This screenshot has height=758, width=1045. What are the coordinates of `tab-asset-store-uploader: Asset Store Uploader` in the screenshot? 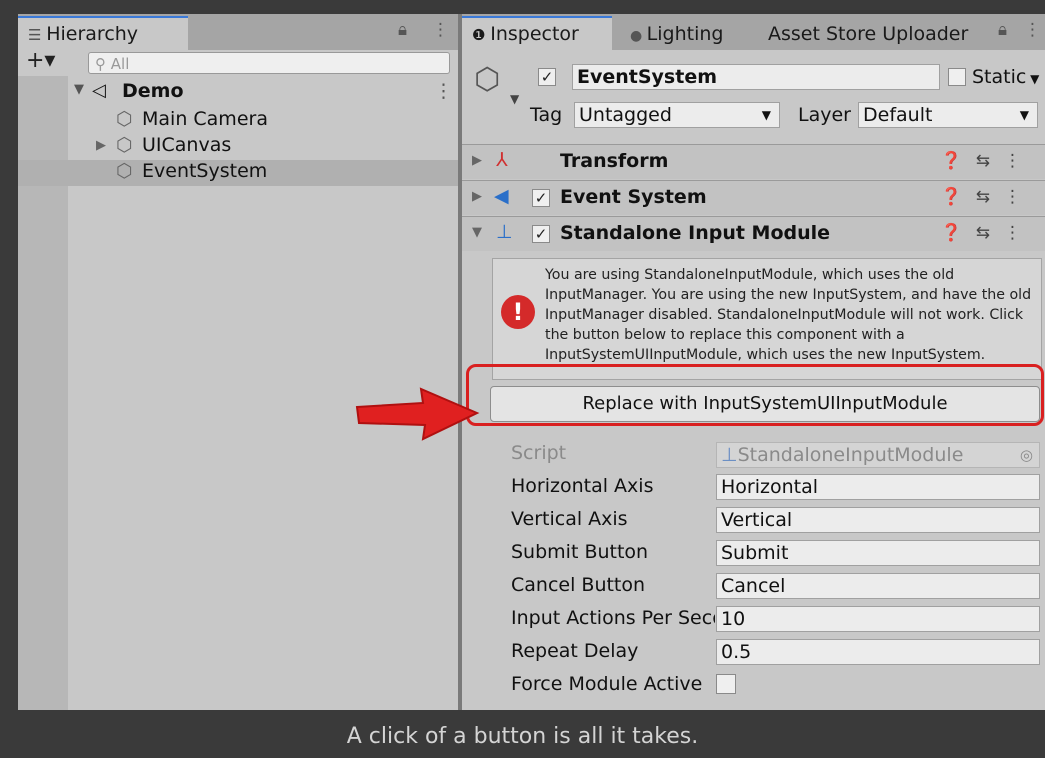 It's located at (868, 34).